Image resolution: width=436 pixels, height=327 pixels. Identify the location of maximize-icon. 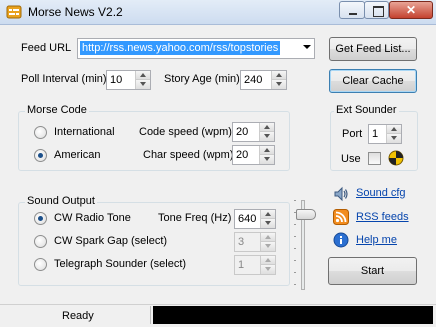
(376, 10).